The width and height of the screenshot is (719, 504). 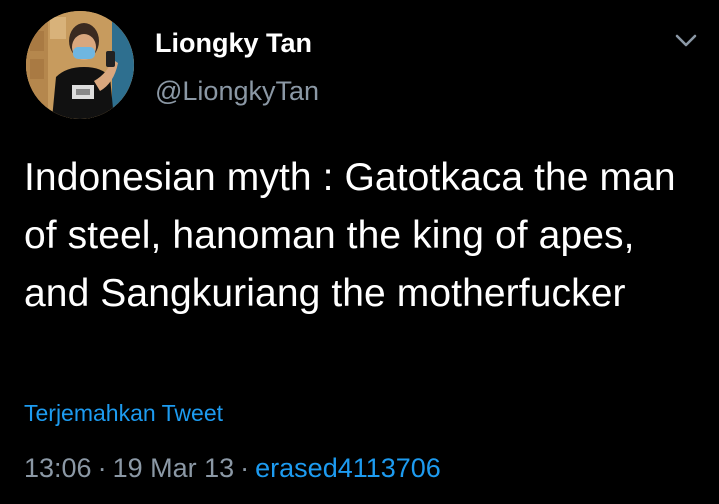 What do you see at coordinates (348, 468) in the screenshot?
I see `tweet-source-link: erased4113706` at bounding box center [348, 468].